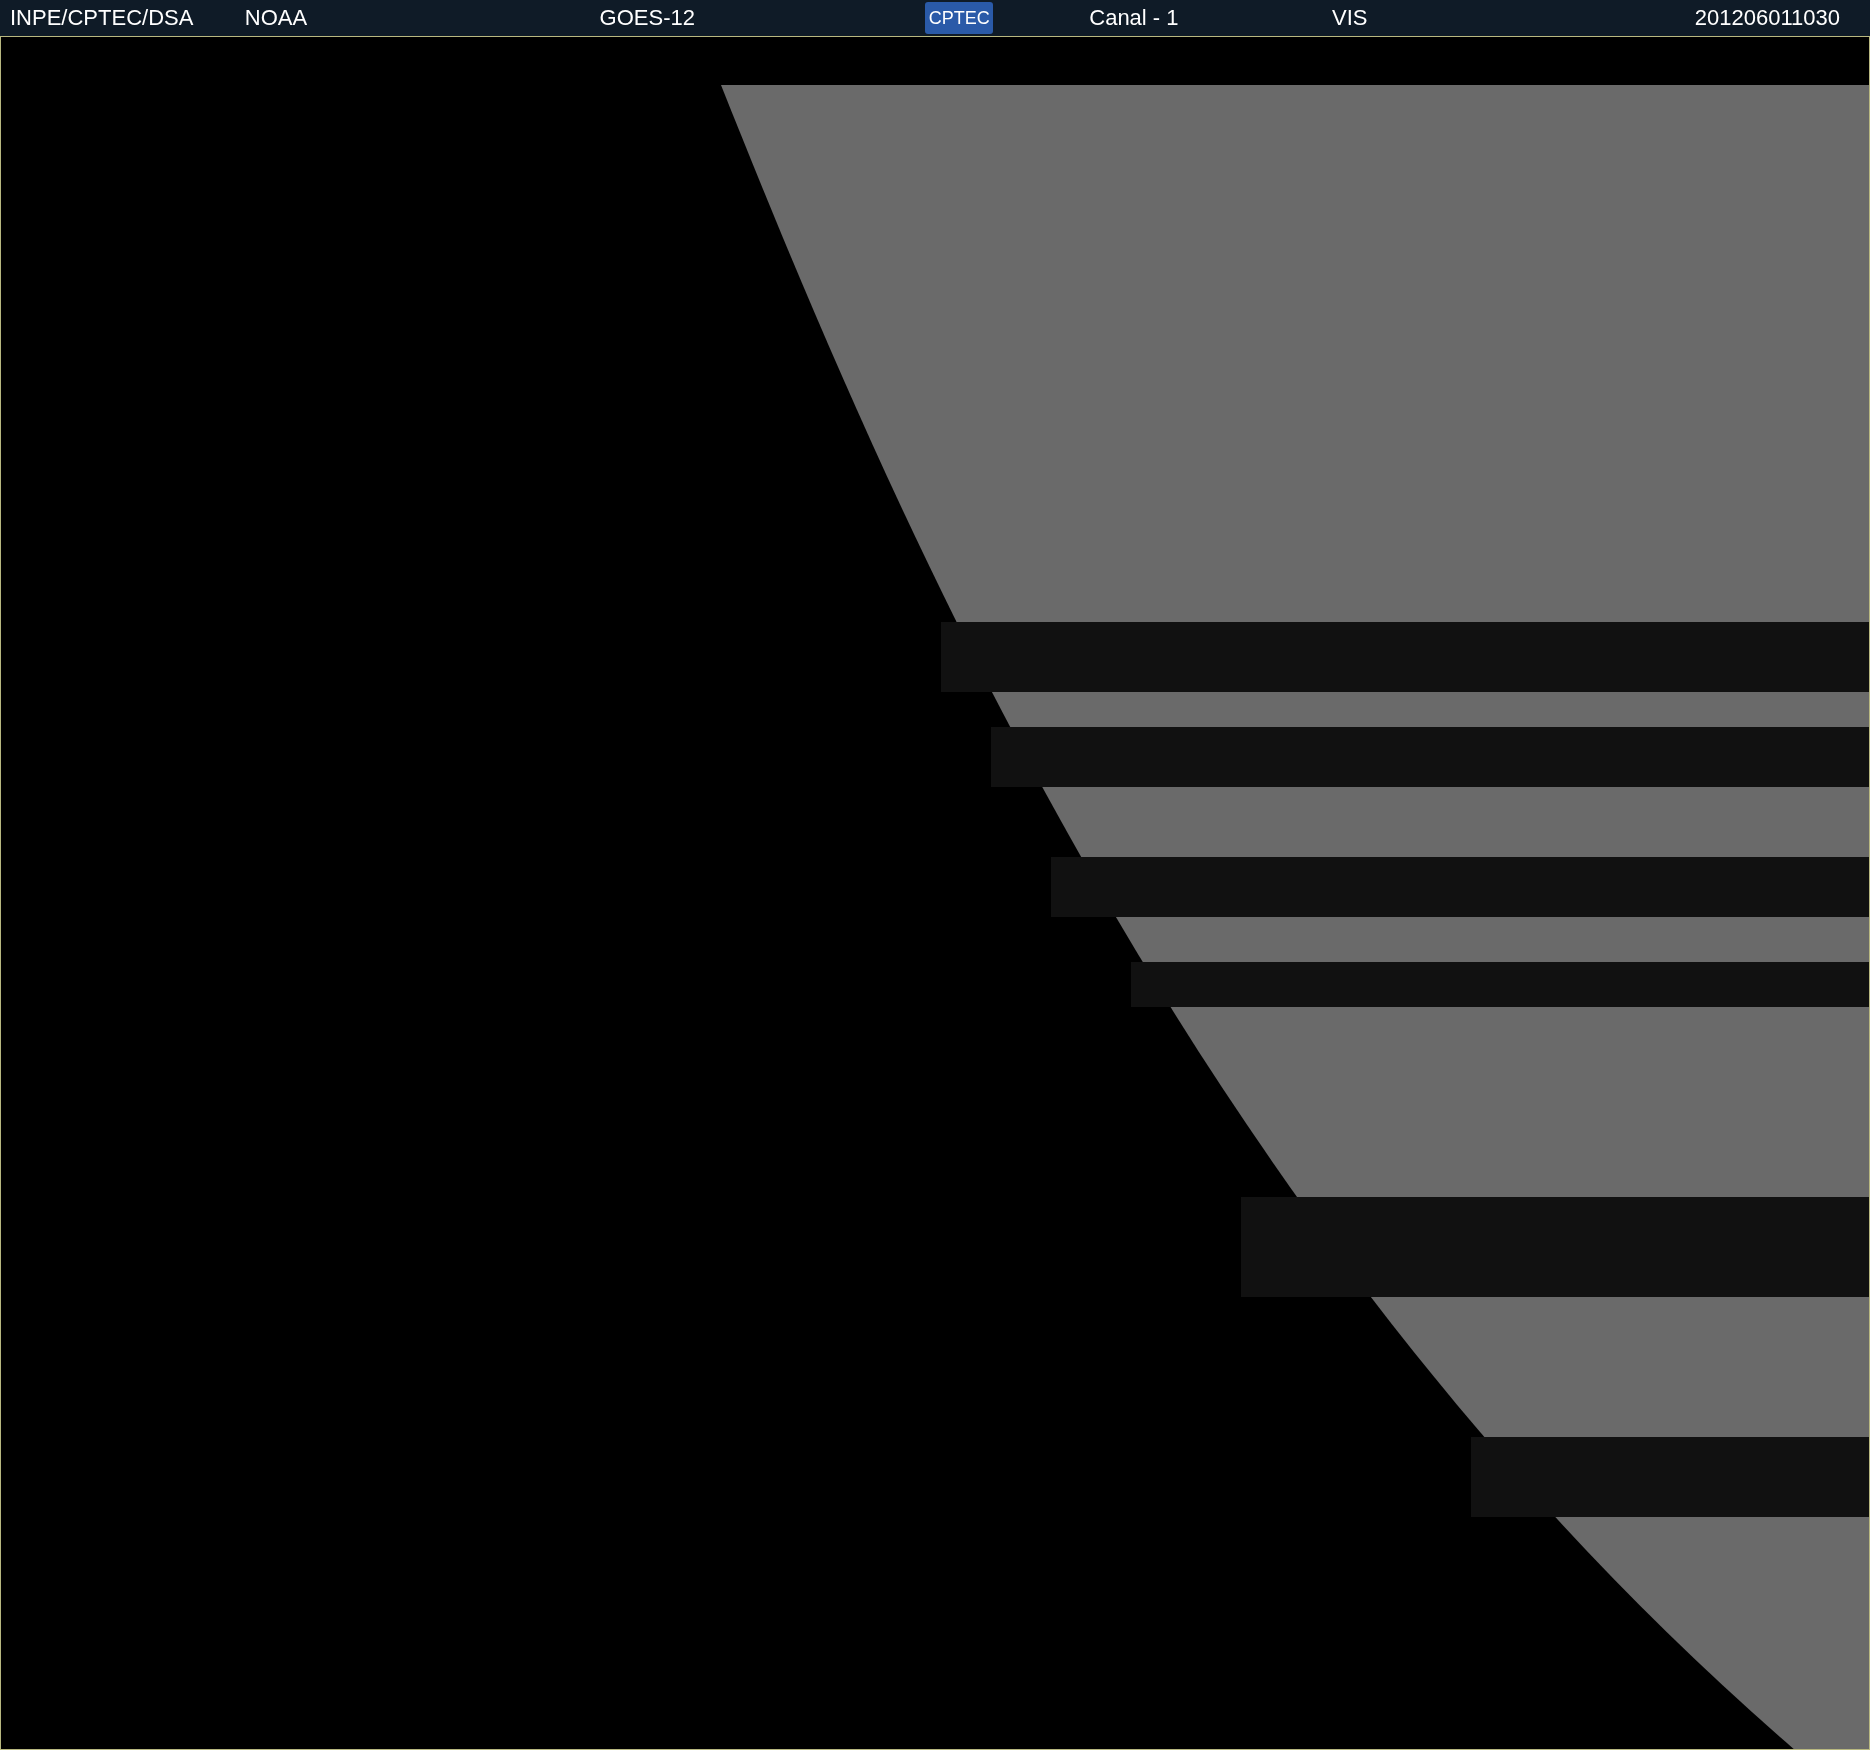 This screenshot has width=1870, height=1750. What do you see at coordinates (102, 18) in the screenshot?
I see `source-label: INPE/CPTEC/DSA` at bounding box center [102, 18].